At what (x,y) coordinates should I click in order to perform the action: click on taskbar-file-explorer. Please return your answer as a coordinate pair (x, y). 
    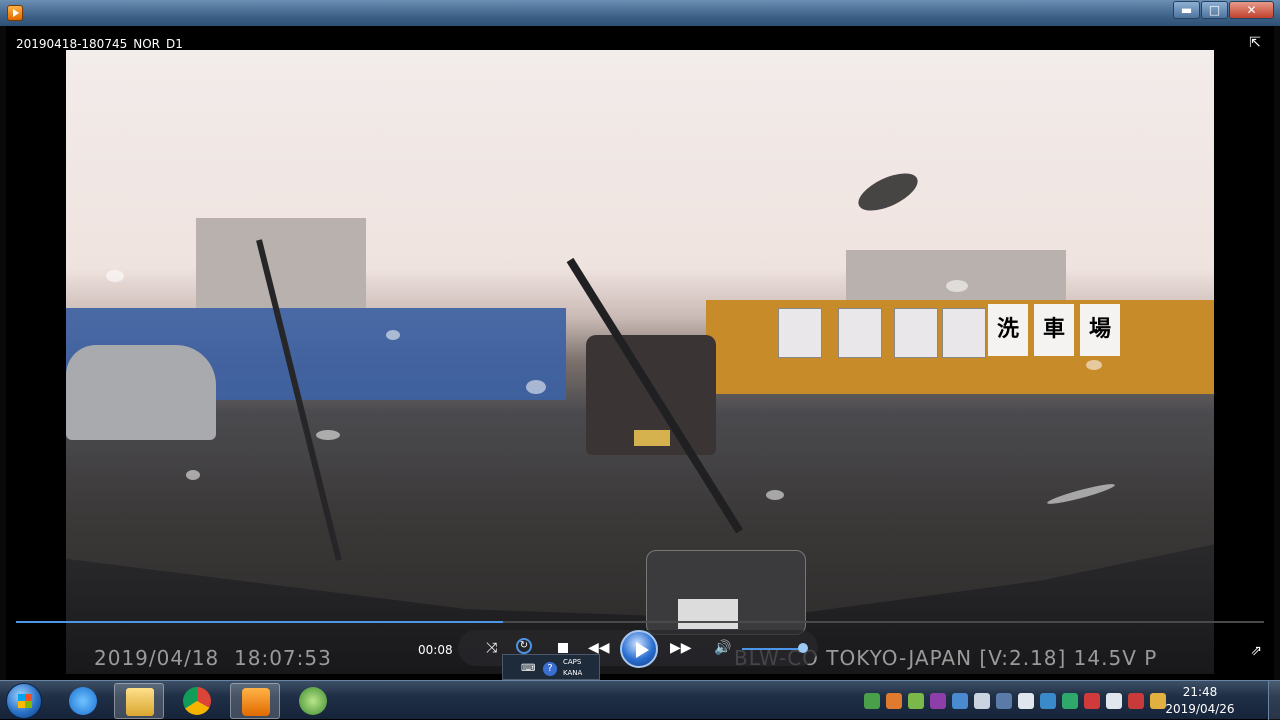
    Looking at the image, I should click on (139, 701).